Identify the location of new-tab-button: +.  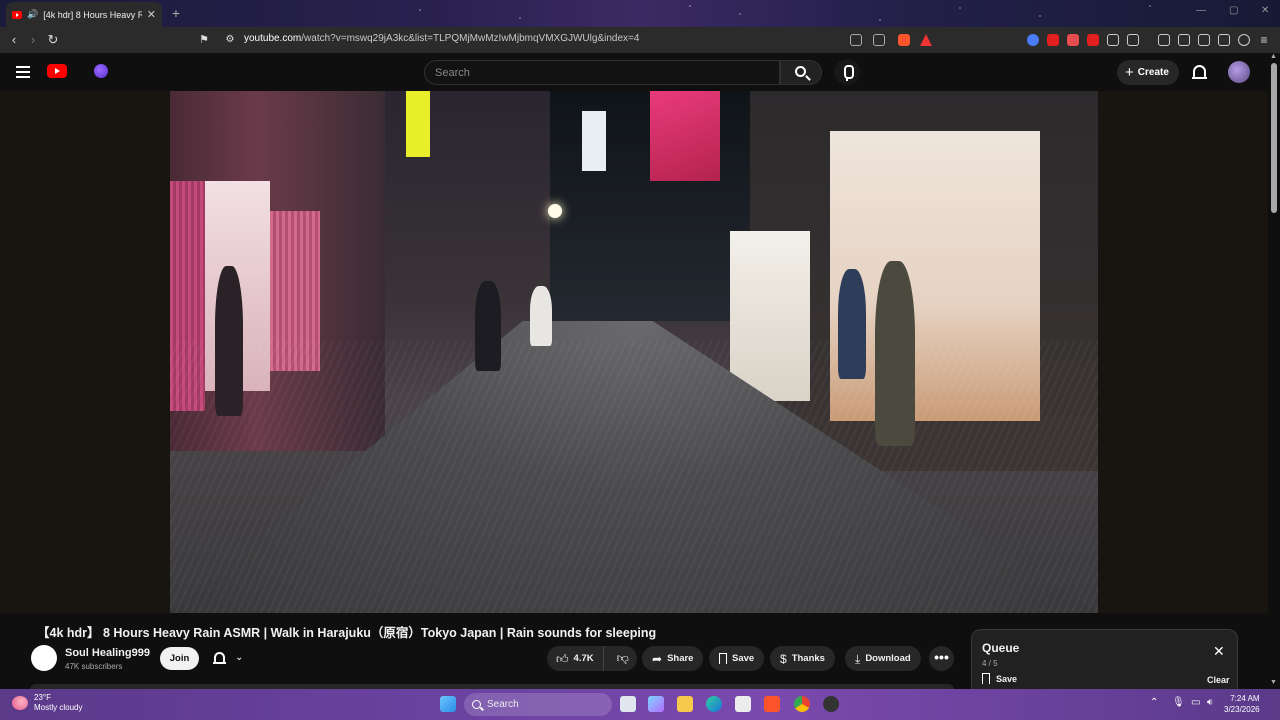
(176, 13).